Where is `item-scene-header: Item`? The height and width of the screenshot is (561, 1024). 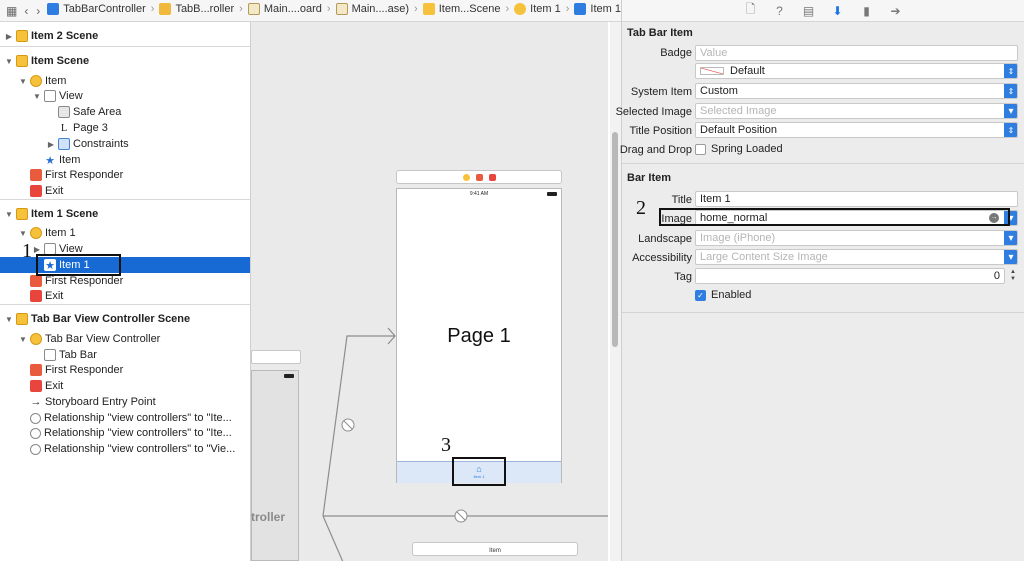 item-scene-header: Item is located at coordinates (495, 549).